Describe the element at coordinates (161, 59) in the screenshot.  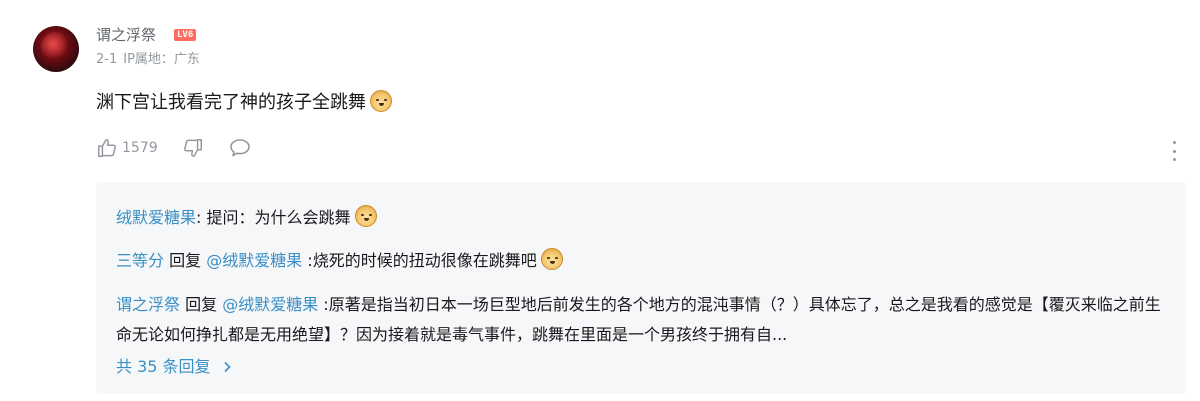
I see `ip-location: IP属地：广东` at that location.